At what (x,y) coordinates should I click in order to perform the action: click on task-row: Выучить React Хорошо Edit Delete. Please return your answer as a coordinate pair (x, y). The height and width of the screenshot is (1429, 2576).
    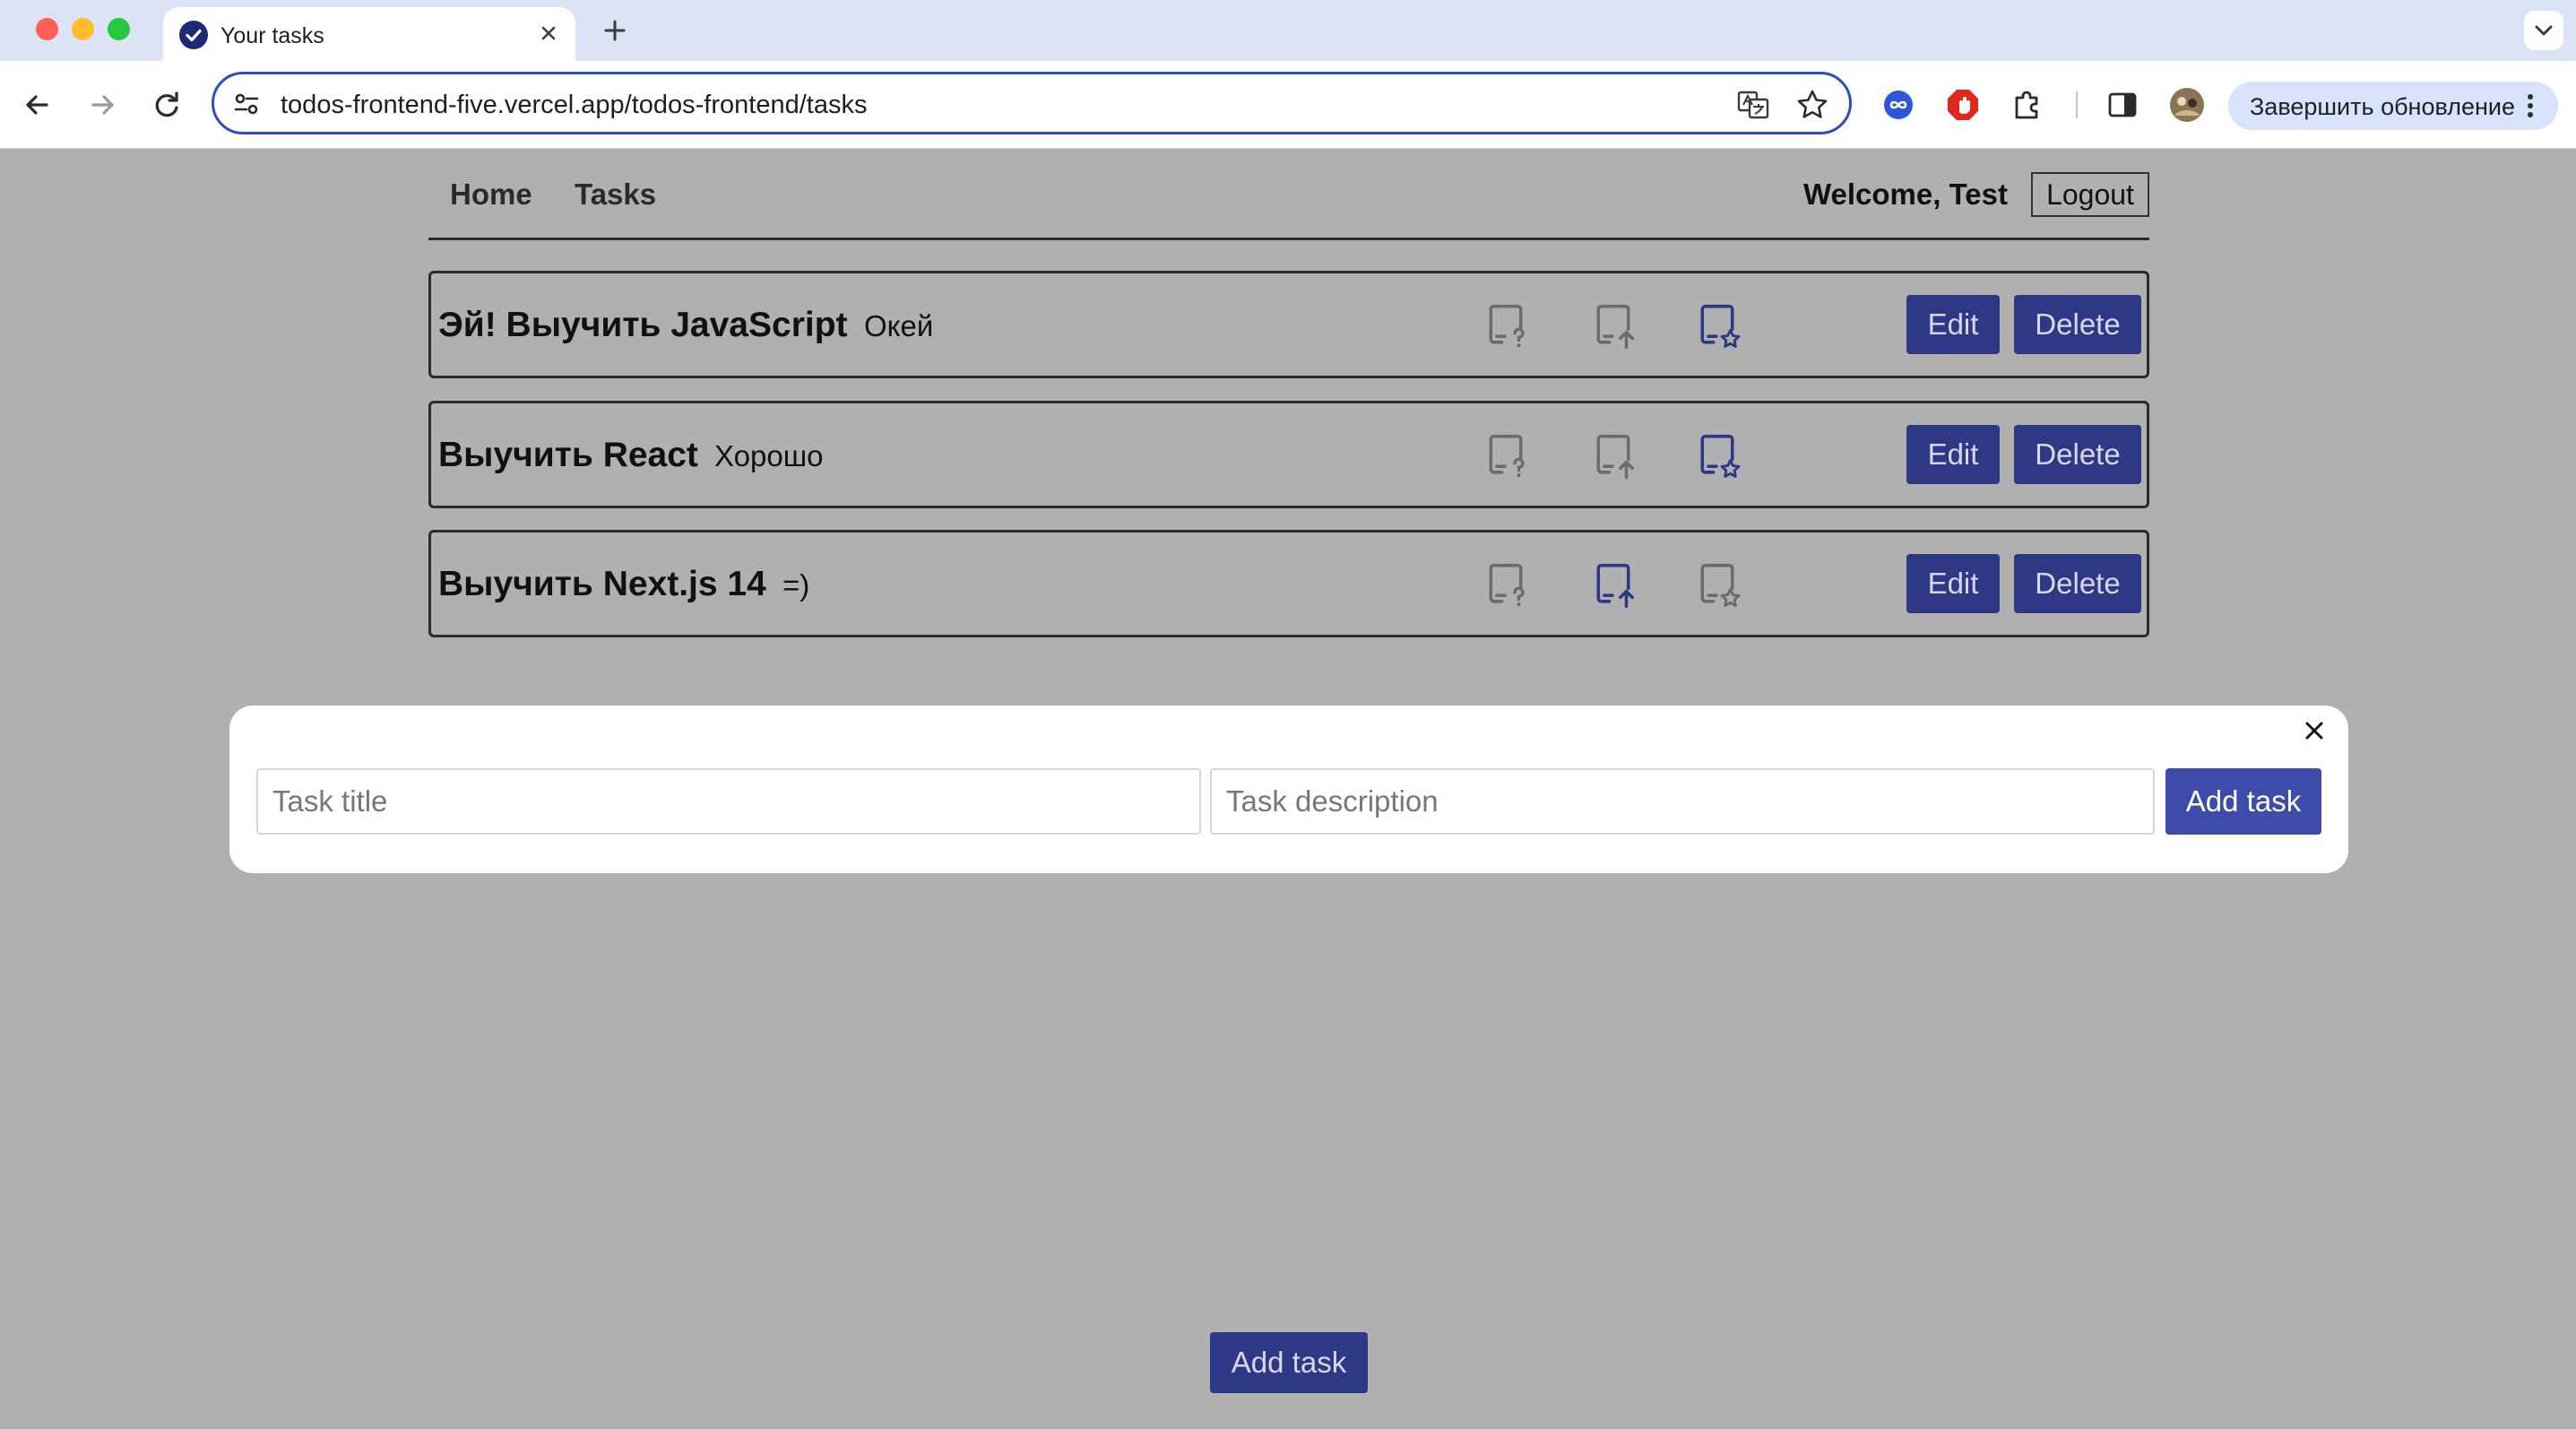
    Looking at the image, I should click on (1288, 455).